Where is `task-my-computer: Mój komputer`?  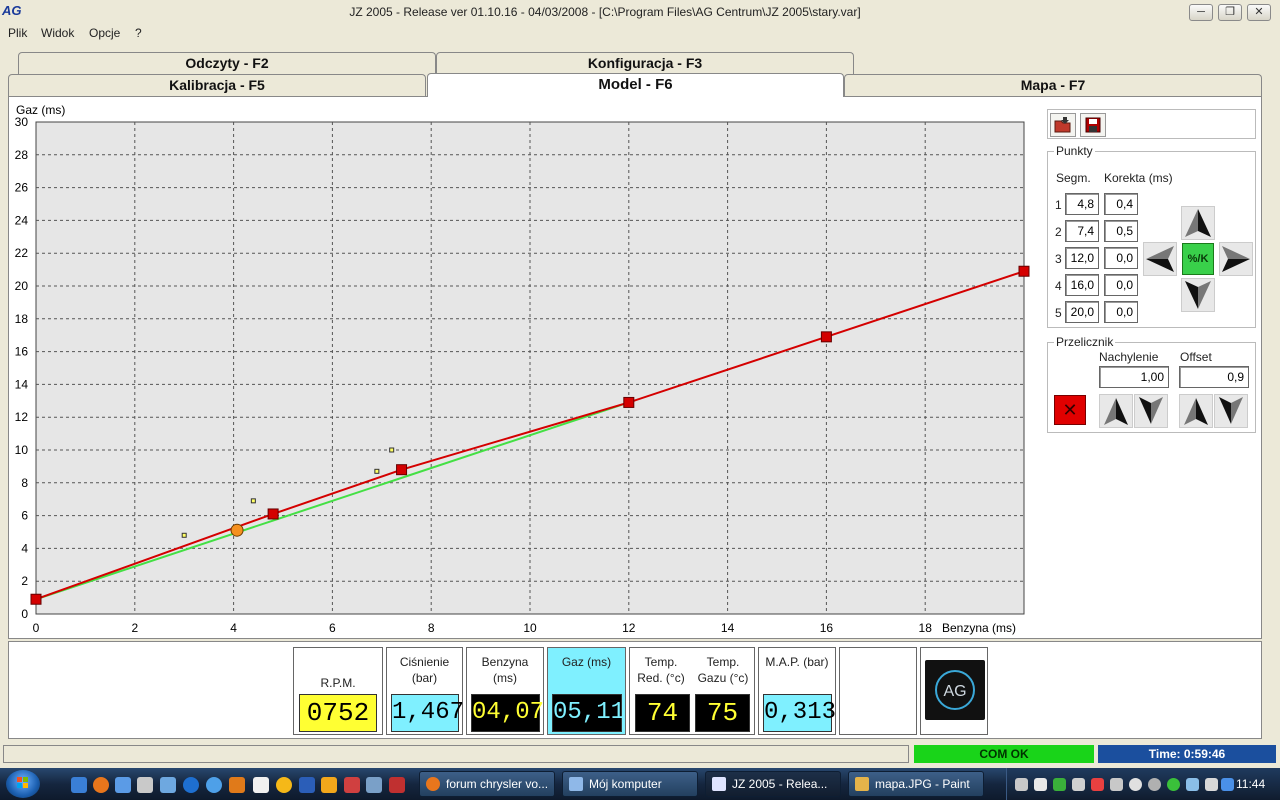
task-my-computer: Mój komputer is located at coordinates (630, 784).